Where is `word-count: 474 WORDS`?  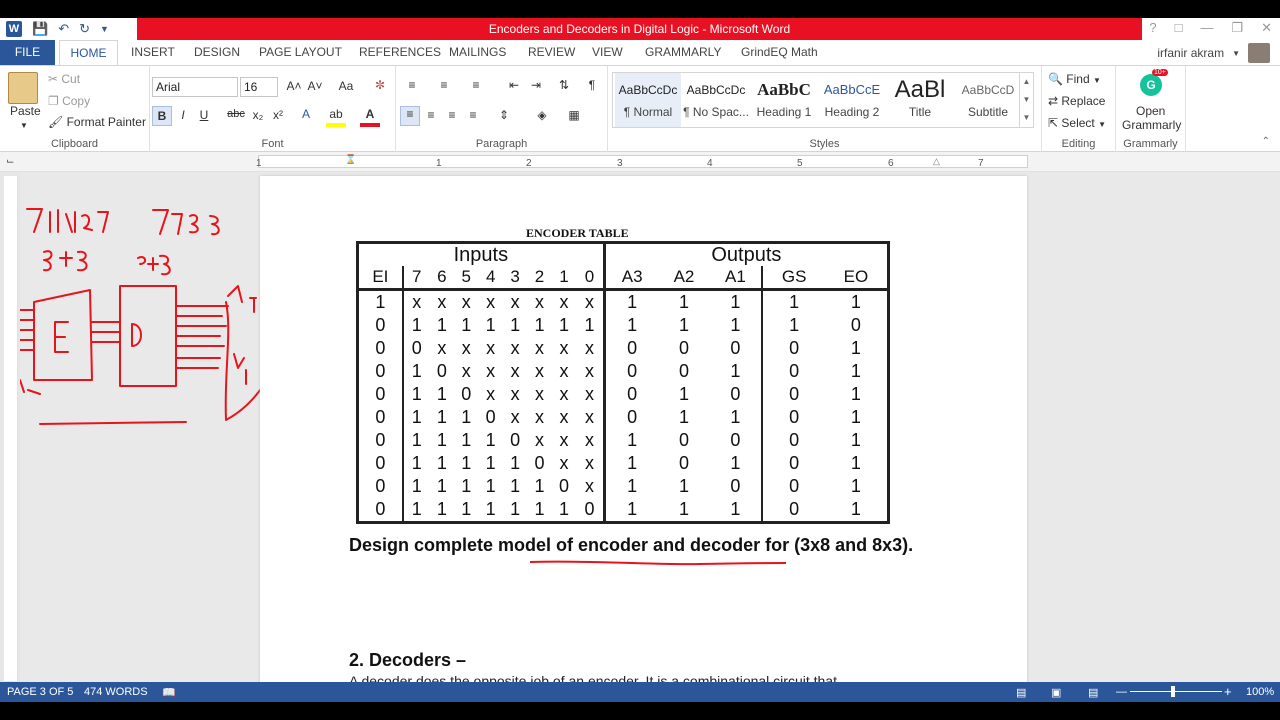 word-count: 474 WORDS is located at coordinates (116, 692).